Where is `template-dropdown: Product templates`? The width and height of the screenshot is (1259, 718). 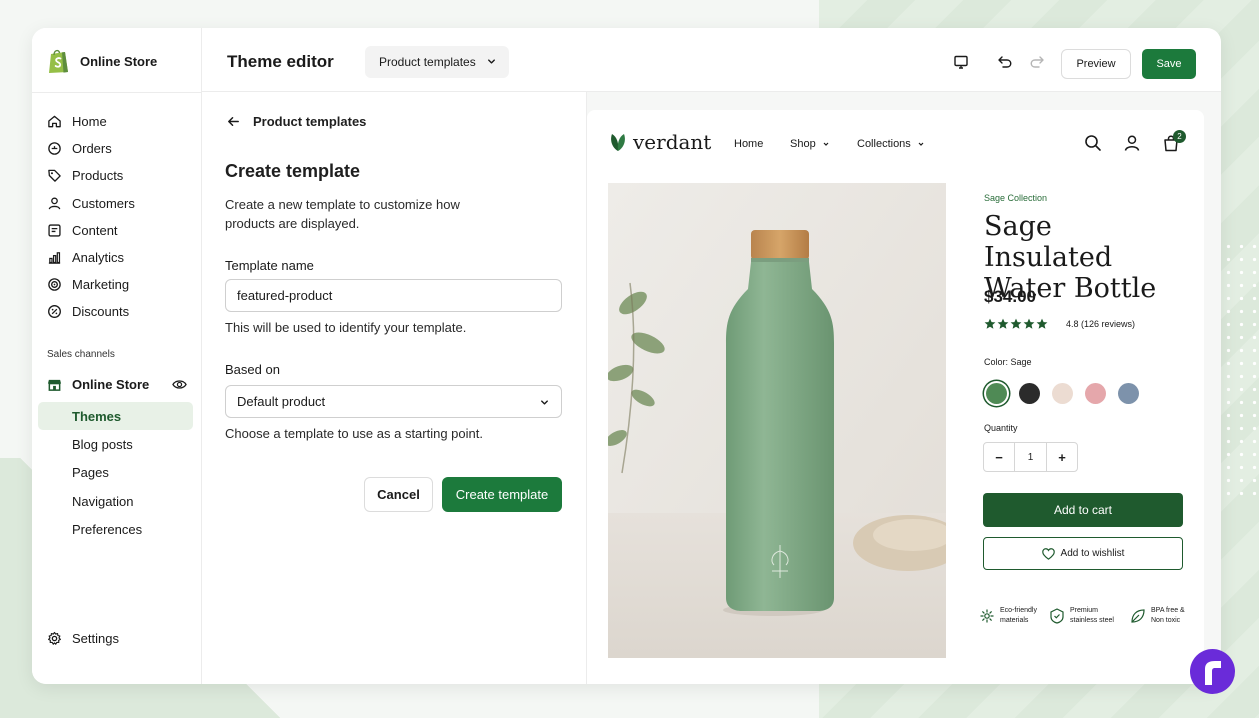 template-dropdown: Product templates is located at coordinates (437, 62).